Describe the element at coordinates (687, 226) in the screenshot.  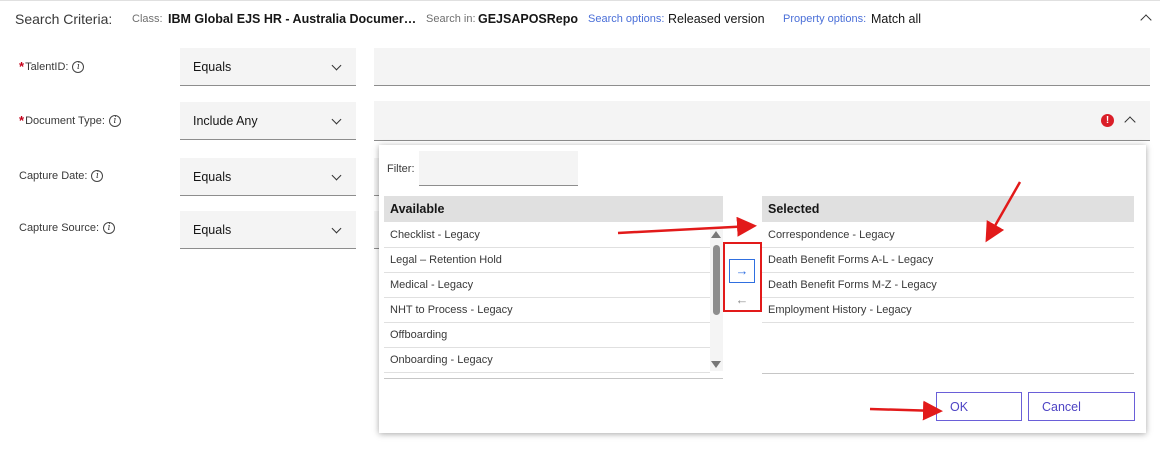
I see `annotation-arrow-to-selected` at that location.